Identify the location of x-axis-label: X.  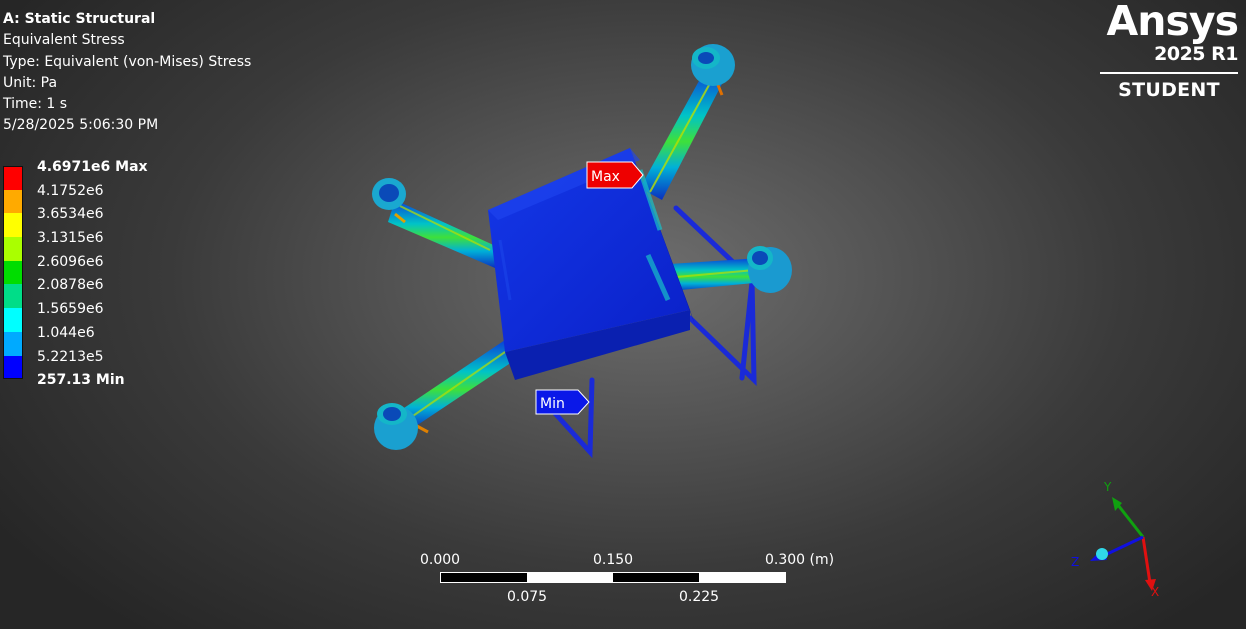
(1155, 592).